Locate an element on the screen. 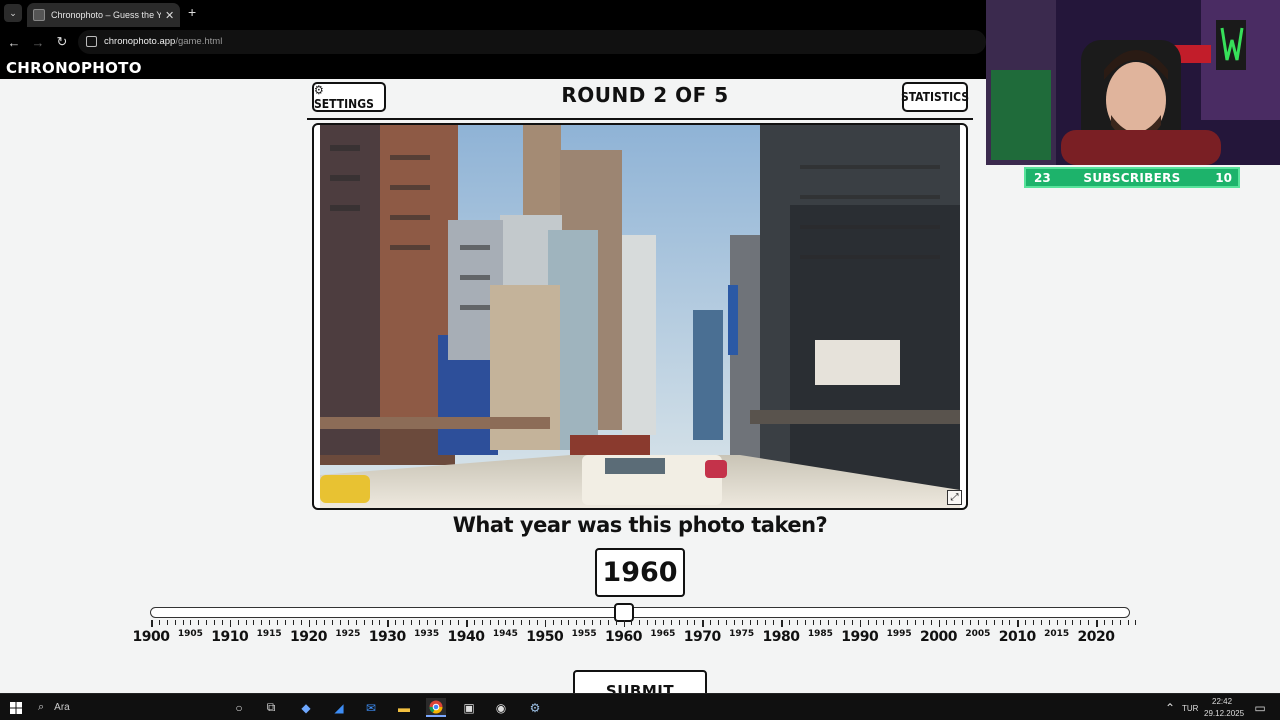 The width and height of the screenshot is (1280, 720). slider-year-label: 1940 is located at coordinates (466, 637).